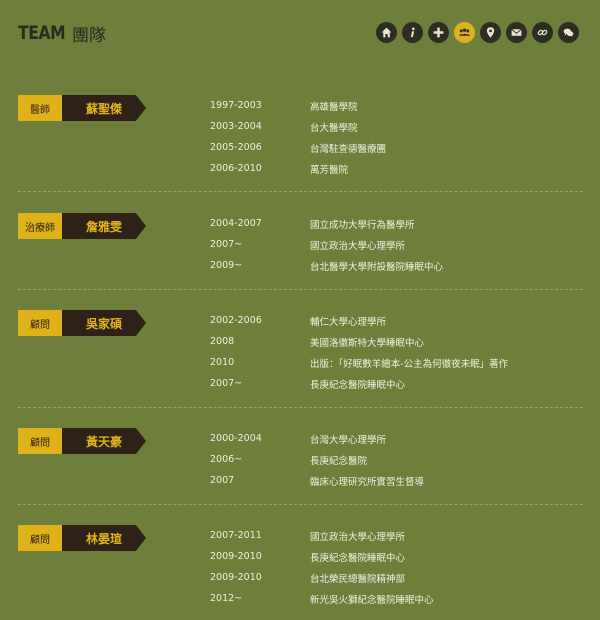 This screenshot has height=620, width=600. Describe the element at coordinates (226, 598) in the screenshot. I see `history-years: 2012~` at that location.